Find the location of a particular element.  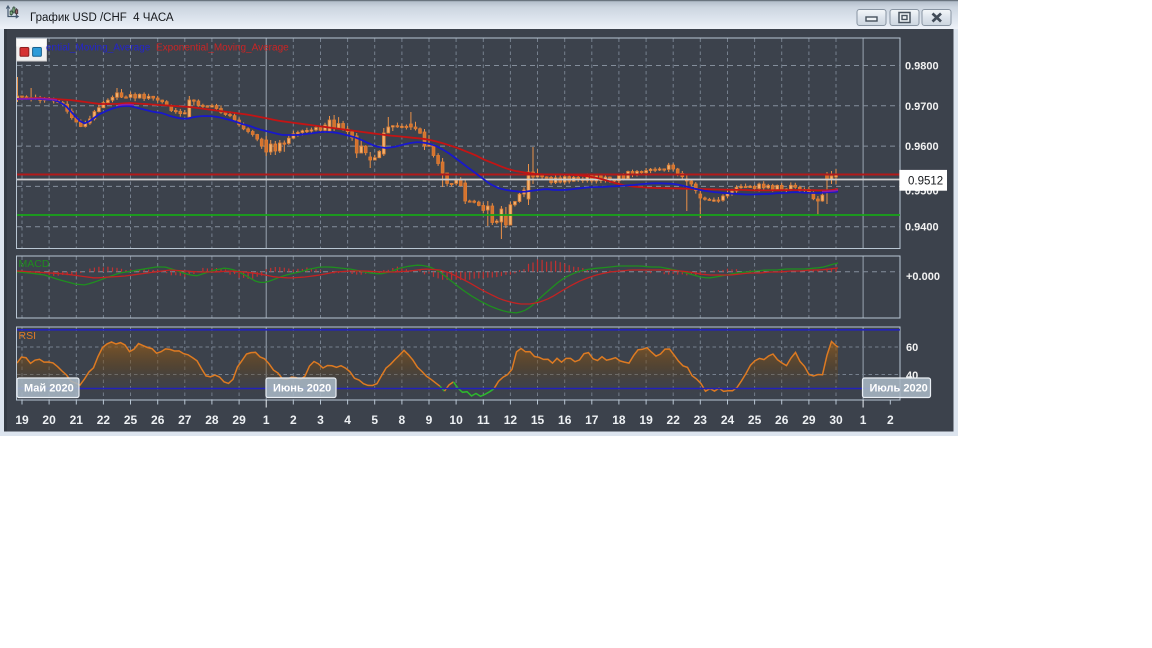

svg-text: RSI is located at coordinates (28, 336).